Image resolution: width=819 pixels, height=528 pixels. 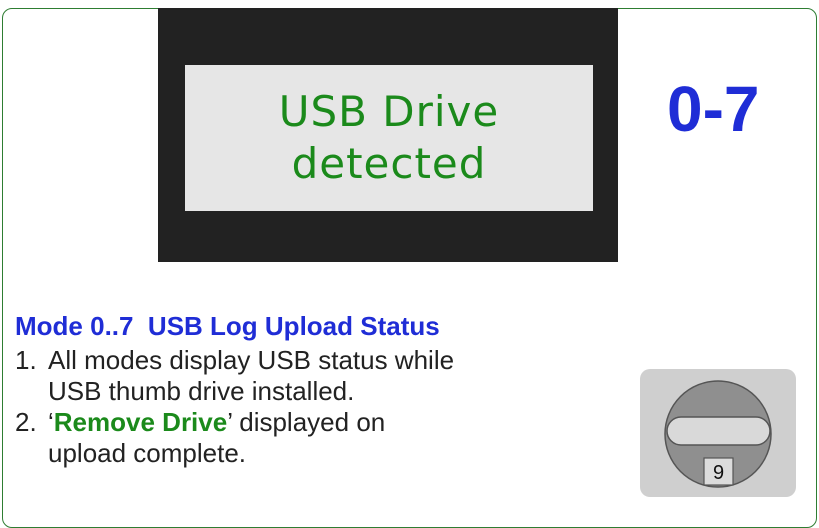 I want to click on mode-number: 0-7, so click(x=713, y=109).